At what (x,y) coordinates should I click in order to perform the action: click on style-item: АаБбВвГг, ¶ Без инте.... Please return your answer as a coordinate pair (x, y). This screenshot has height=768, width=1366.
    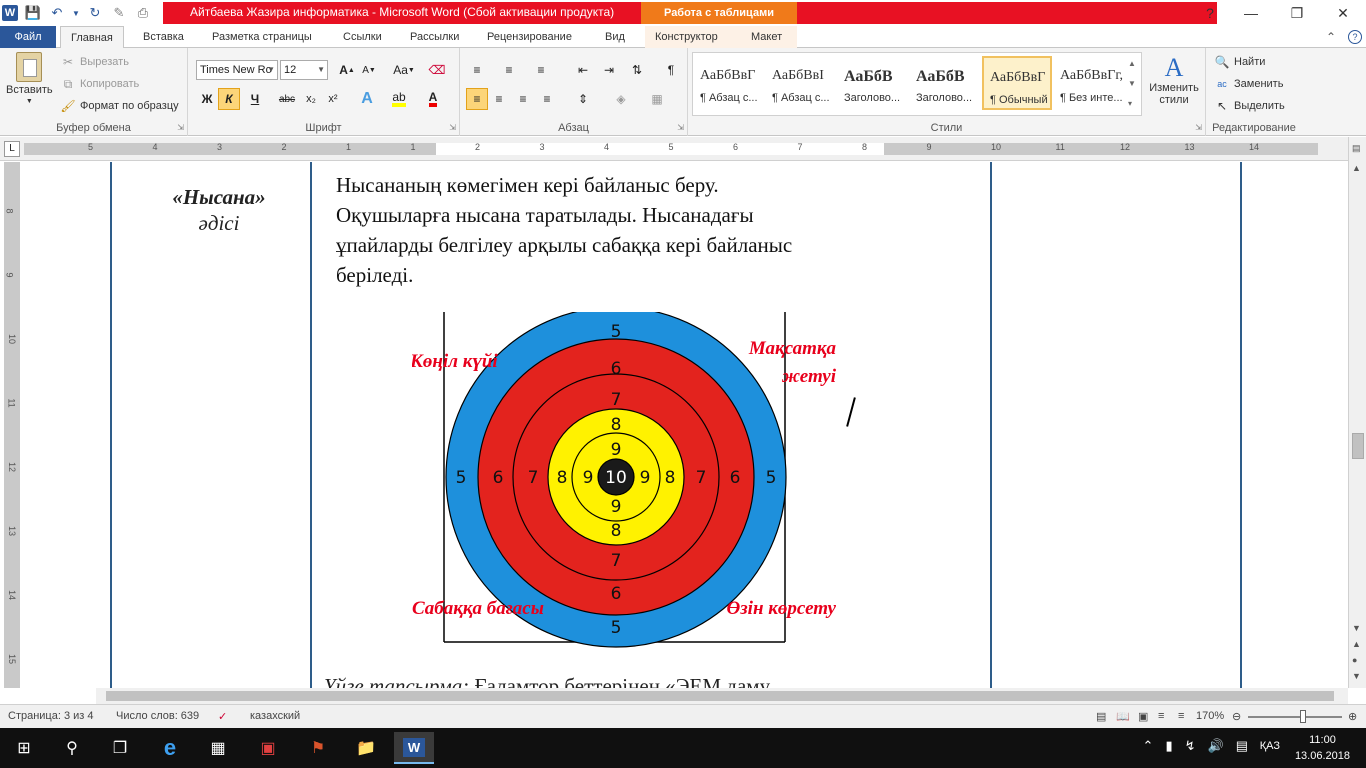
    Looking at the image, I should click on (1089, 83).